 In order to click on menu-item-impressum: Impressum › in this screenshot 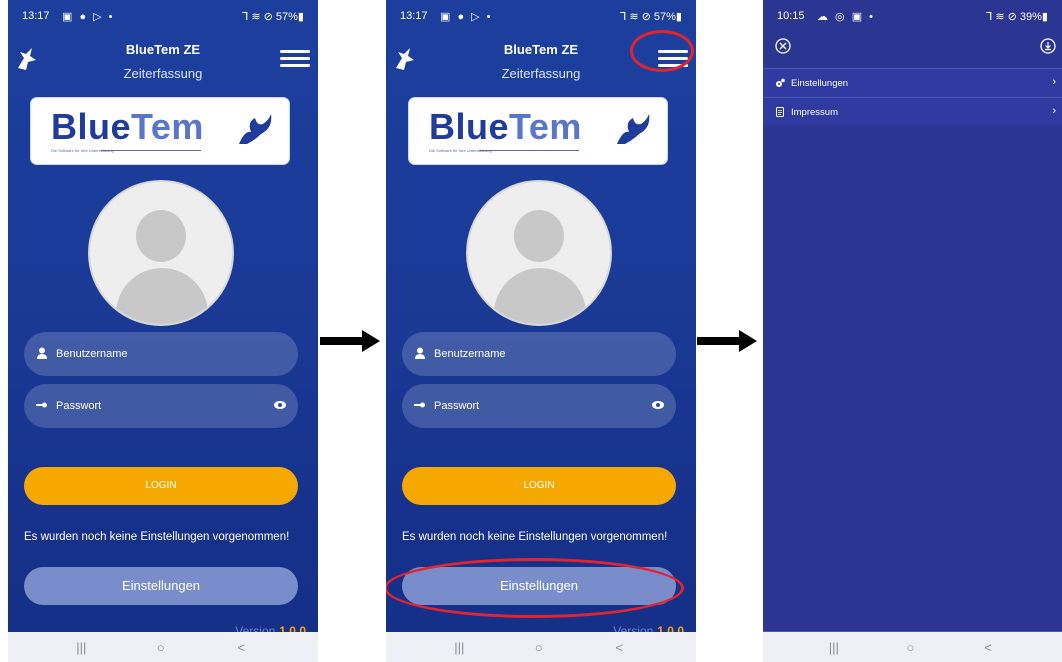, I will do `click(912, 111)`.